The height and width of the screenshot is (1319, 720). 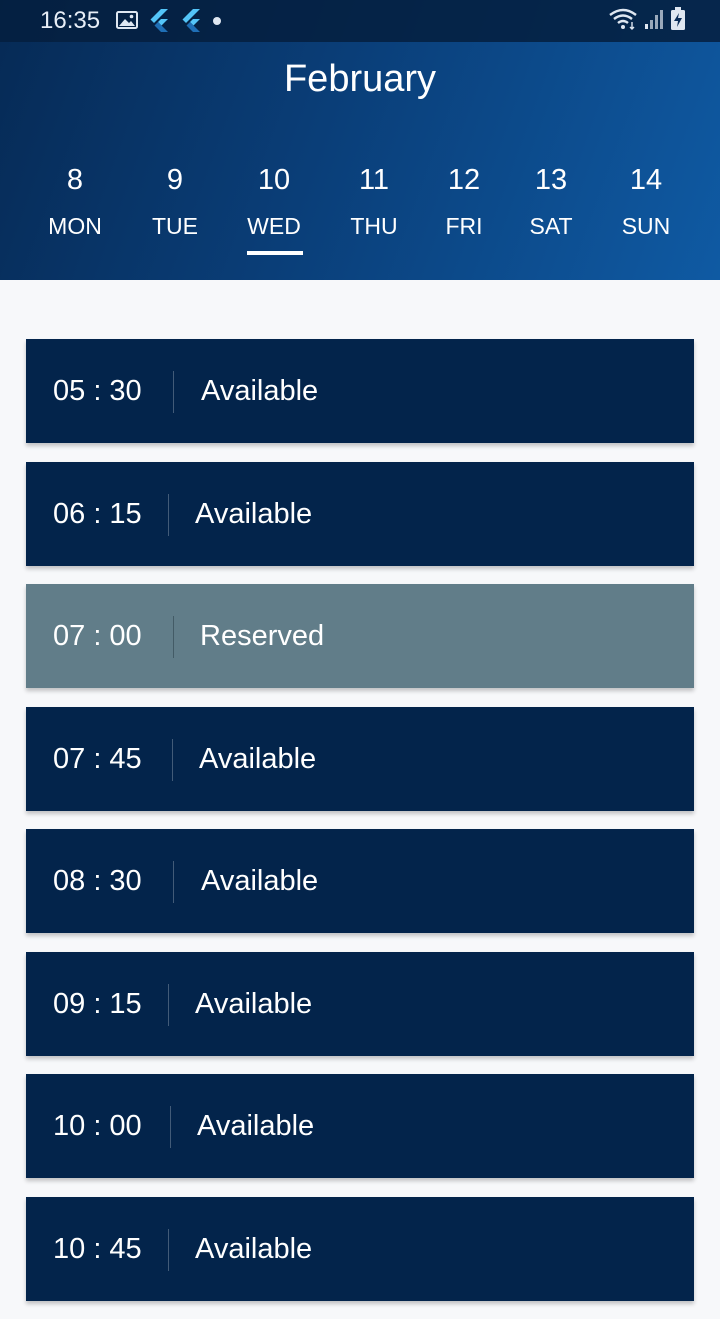 What do you see at coordinates (551, 180) in the screenshot?
I see `day-number: 13` at bounding box center [551, 180].